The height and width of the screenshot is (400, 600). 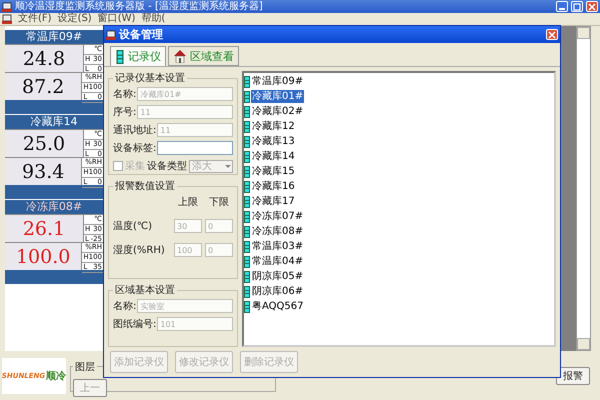 I want to click on house-icon, so click(x=180, y=56).